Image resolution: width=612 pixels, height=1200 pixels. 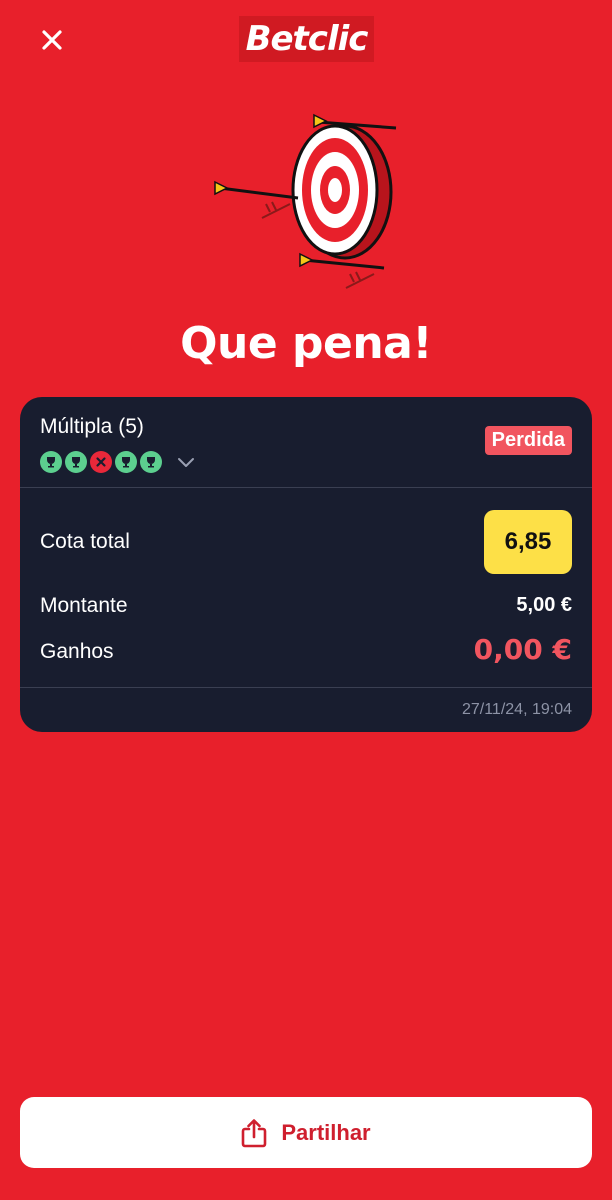 I want to click on status-badge: Perdida, so click(x=528, y=440).